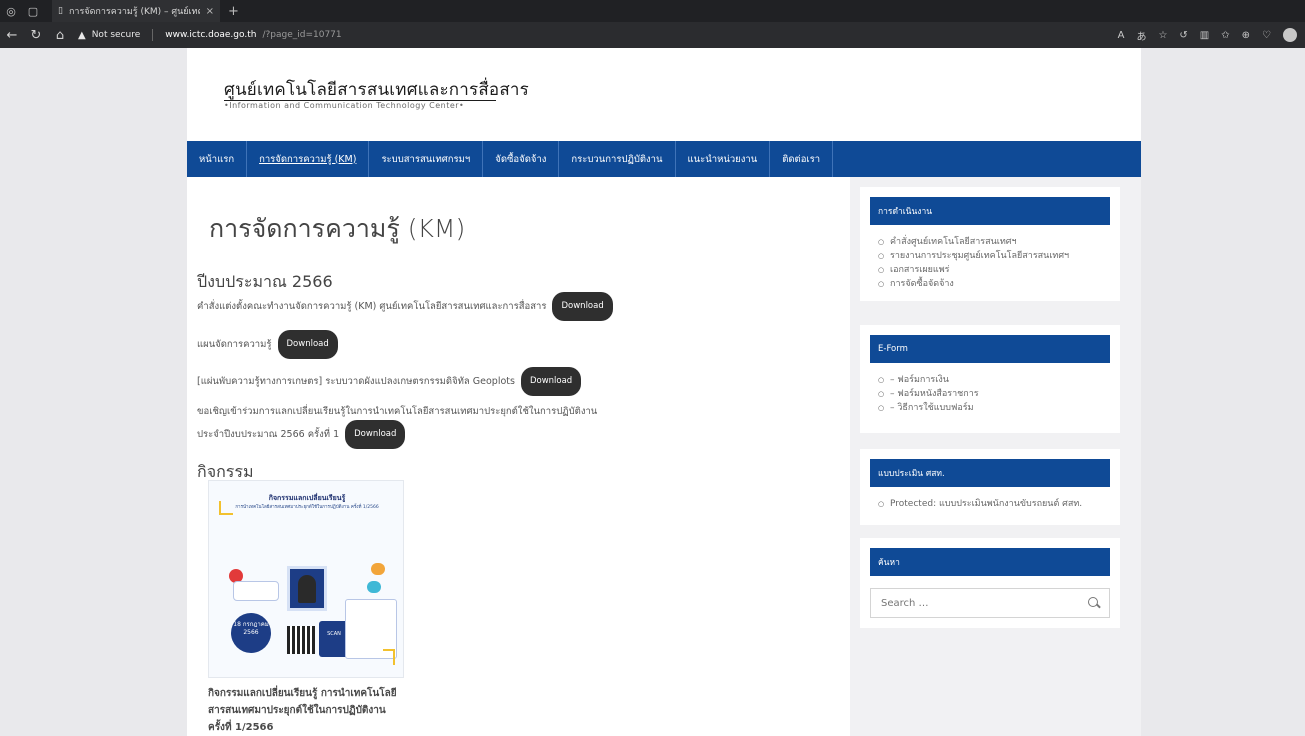 This screenshot has width=1305, height=736. What do you see at coordinates (301, 640) in the screenshot?
I see `qr-code-icon` at bounding box center [301, 640].